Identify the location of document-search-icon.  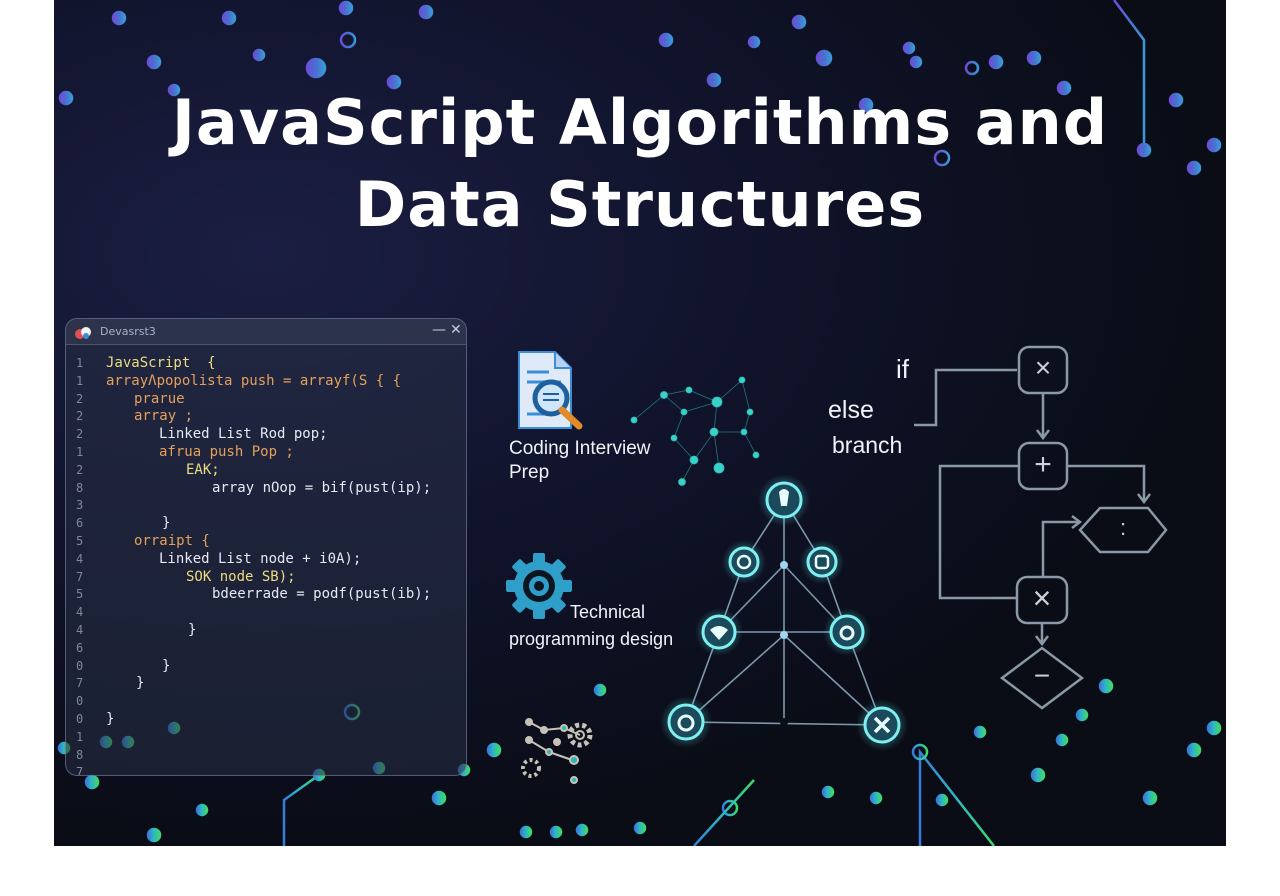
(550, 390).